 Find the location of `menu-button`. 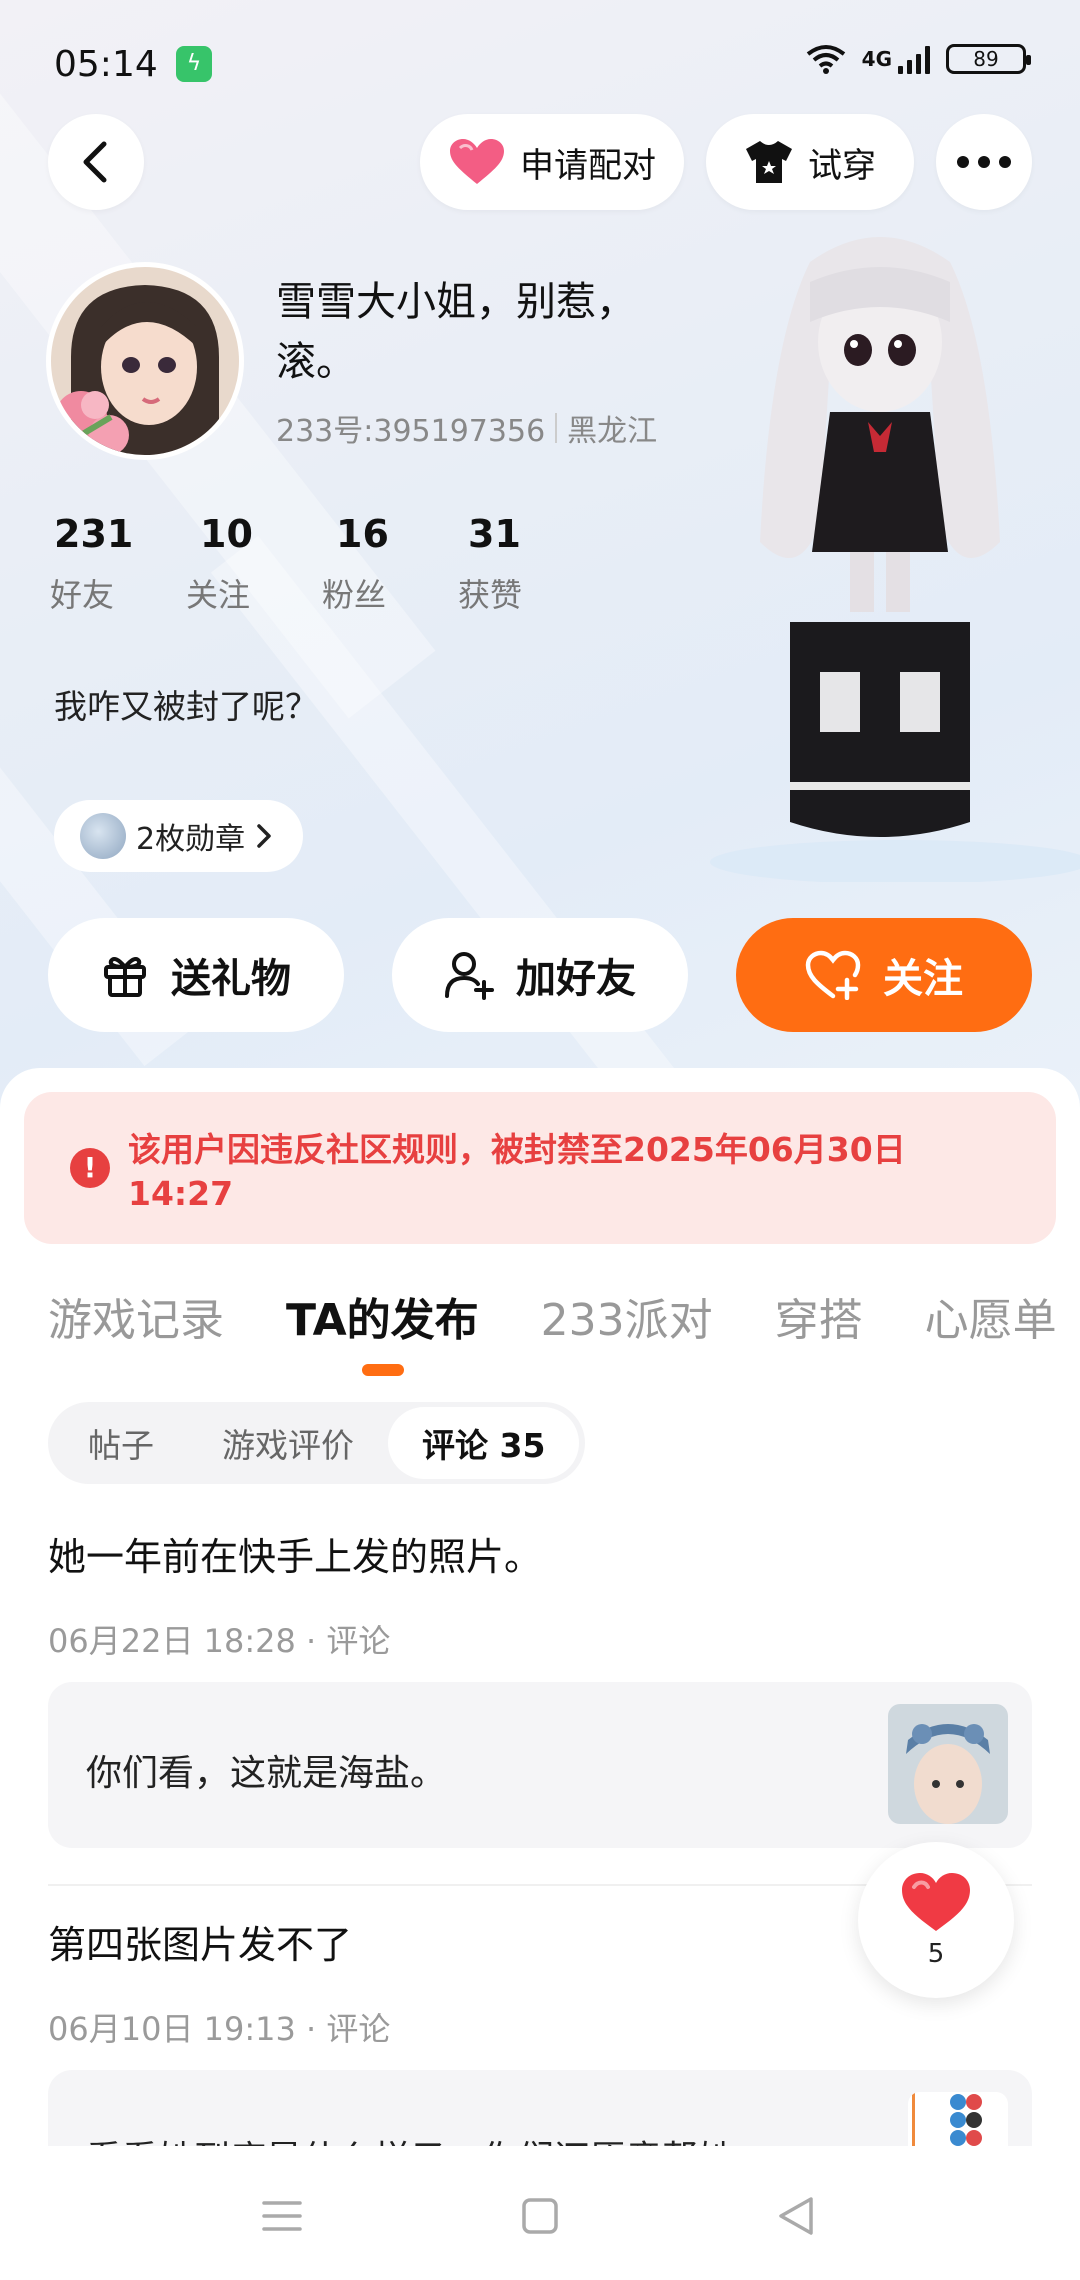

menu-button is located at coordinates (282, 2216).